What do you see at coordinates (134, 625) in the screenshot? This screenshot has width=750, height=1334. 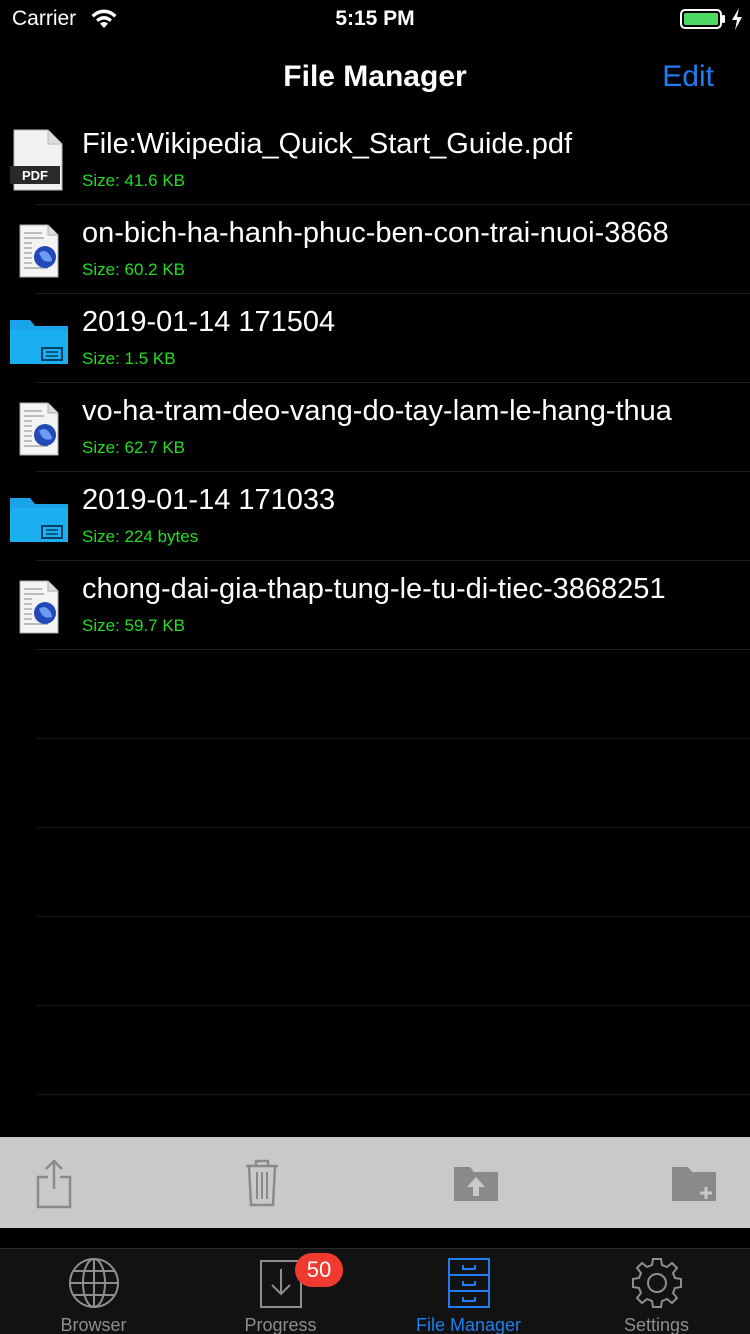 I see `file-size: Size: 59.7 KB` at bounding box center [134, 625].